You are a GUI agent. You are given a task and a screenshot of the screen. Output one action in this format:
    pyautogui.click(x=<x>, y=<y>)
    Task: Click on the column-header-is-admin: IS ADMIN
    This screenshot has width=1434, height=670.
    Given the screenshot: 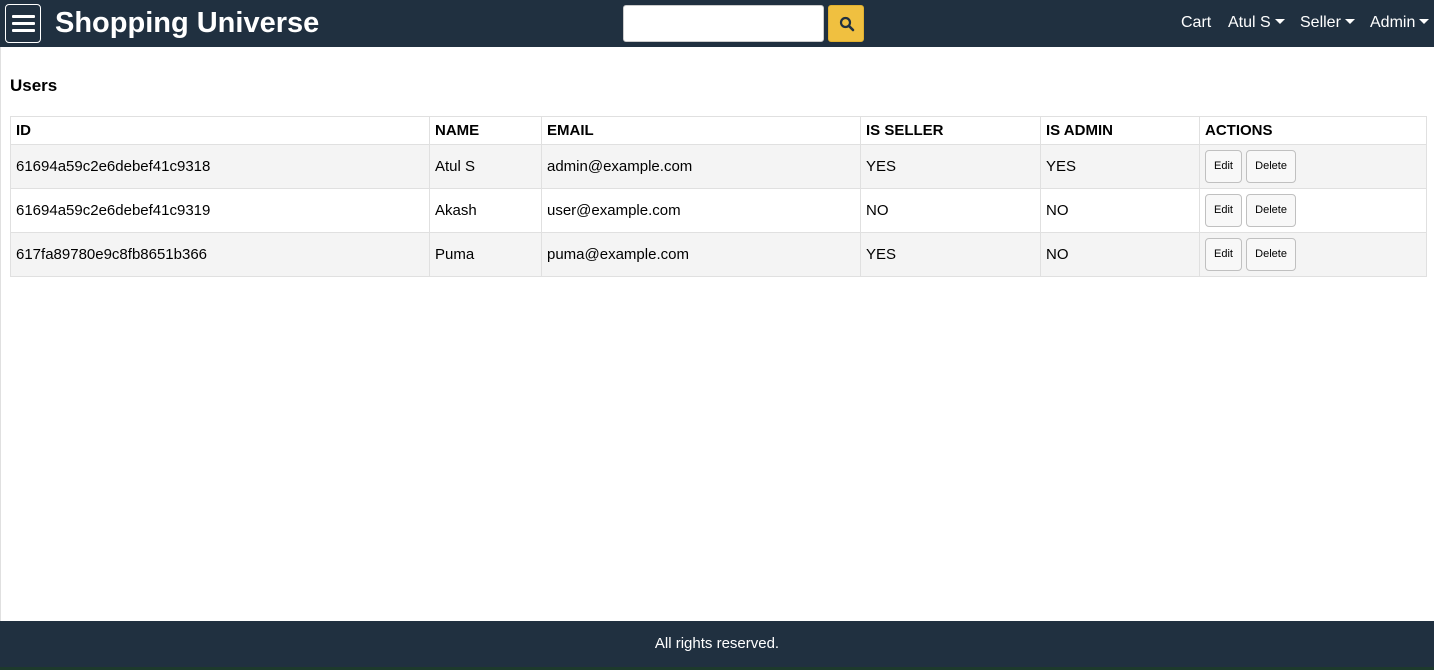 What is the action you would take?
    pyautogui.click(x=1120, y=130)
    